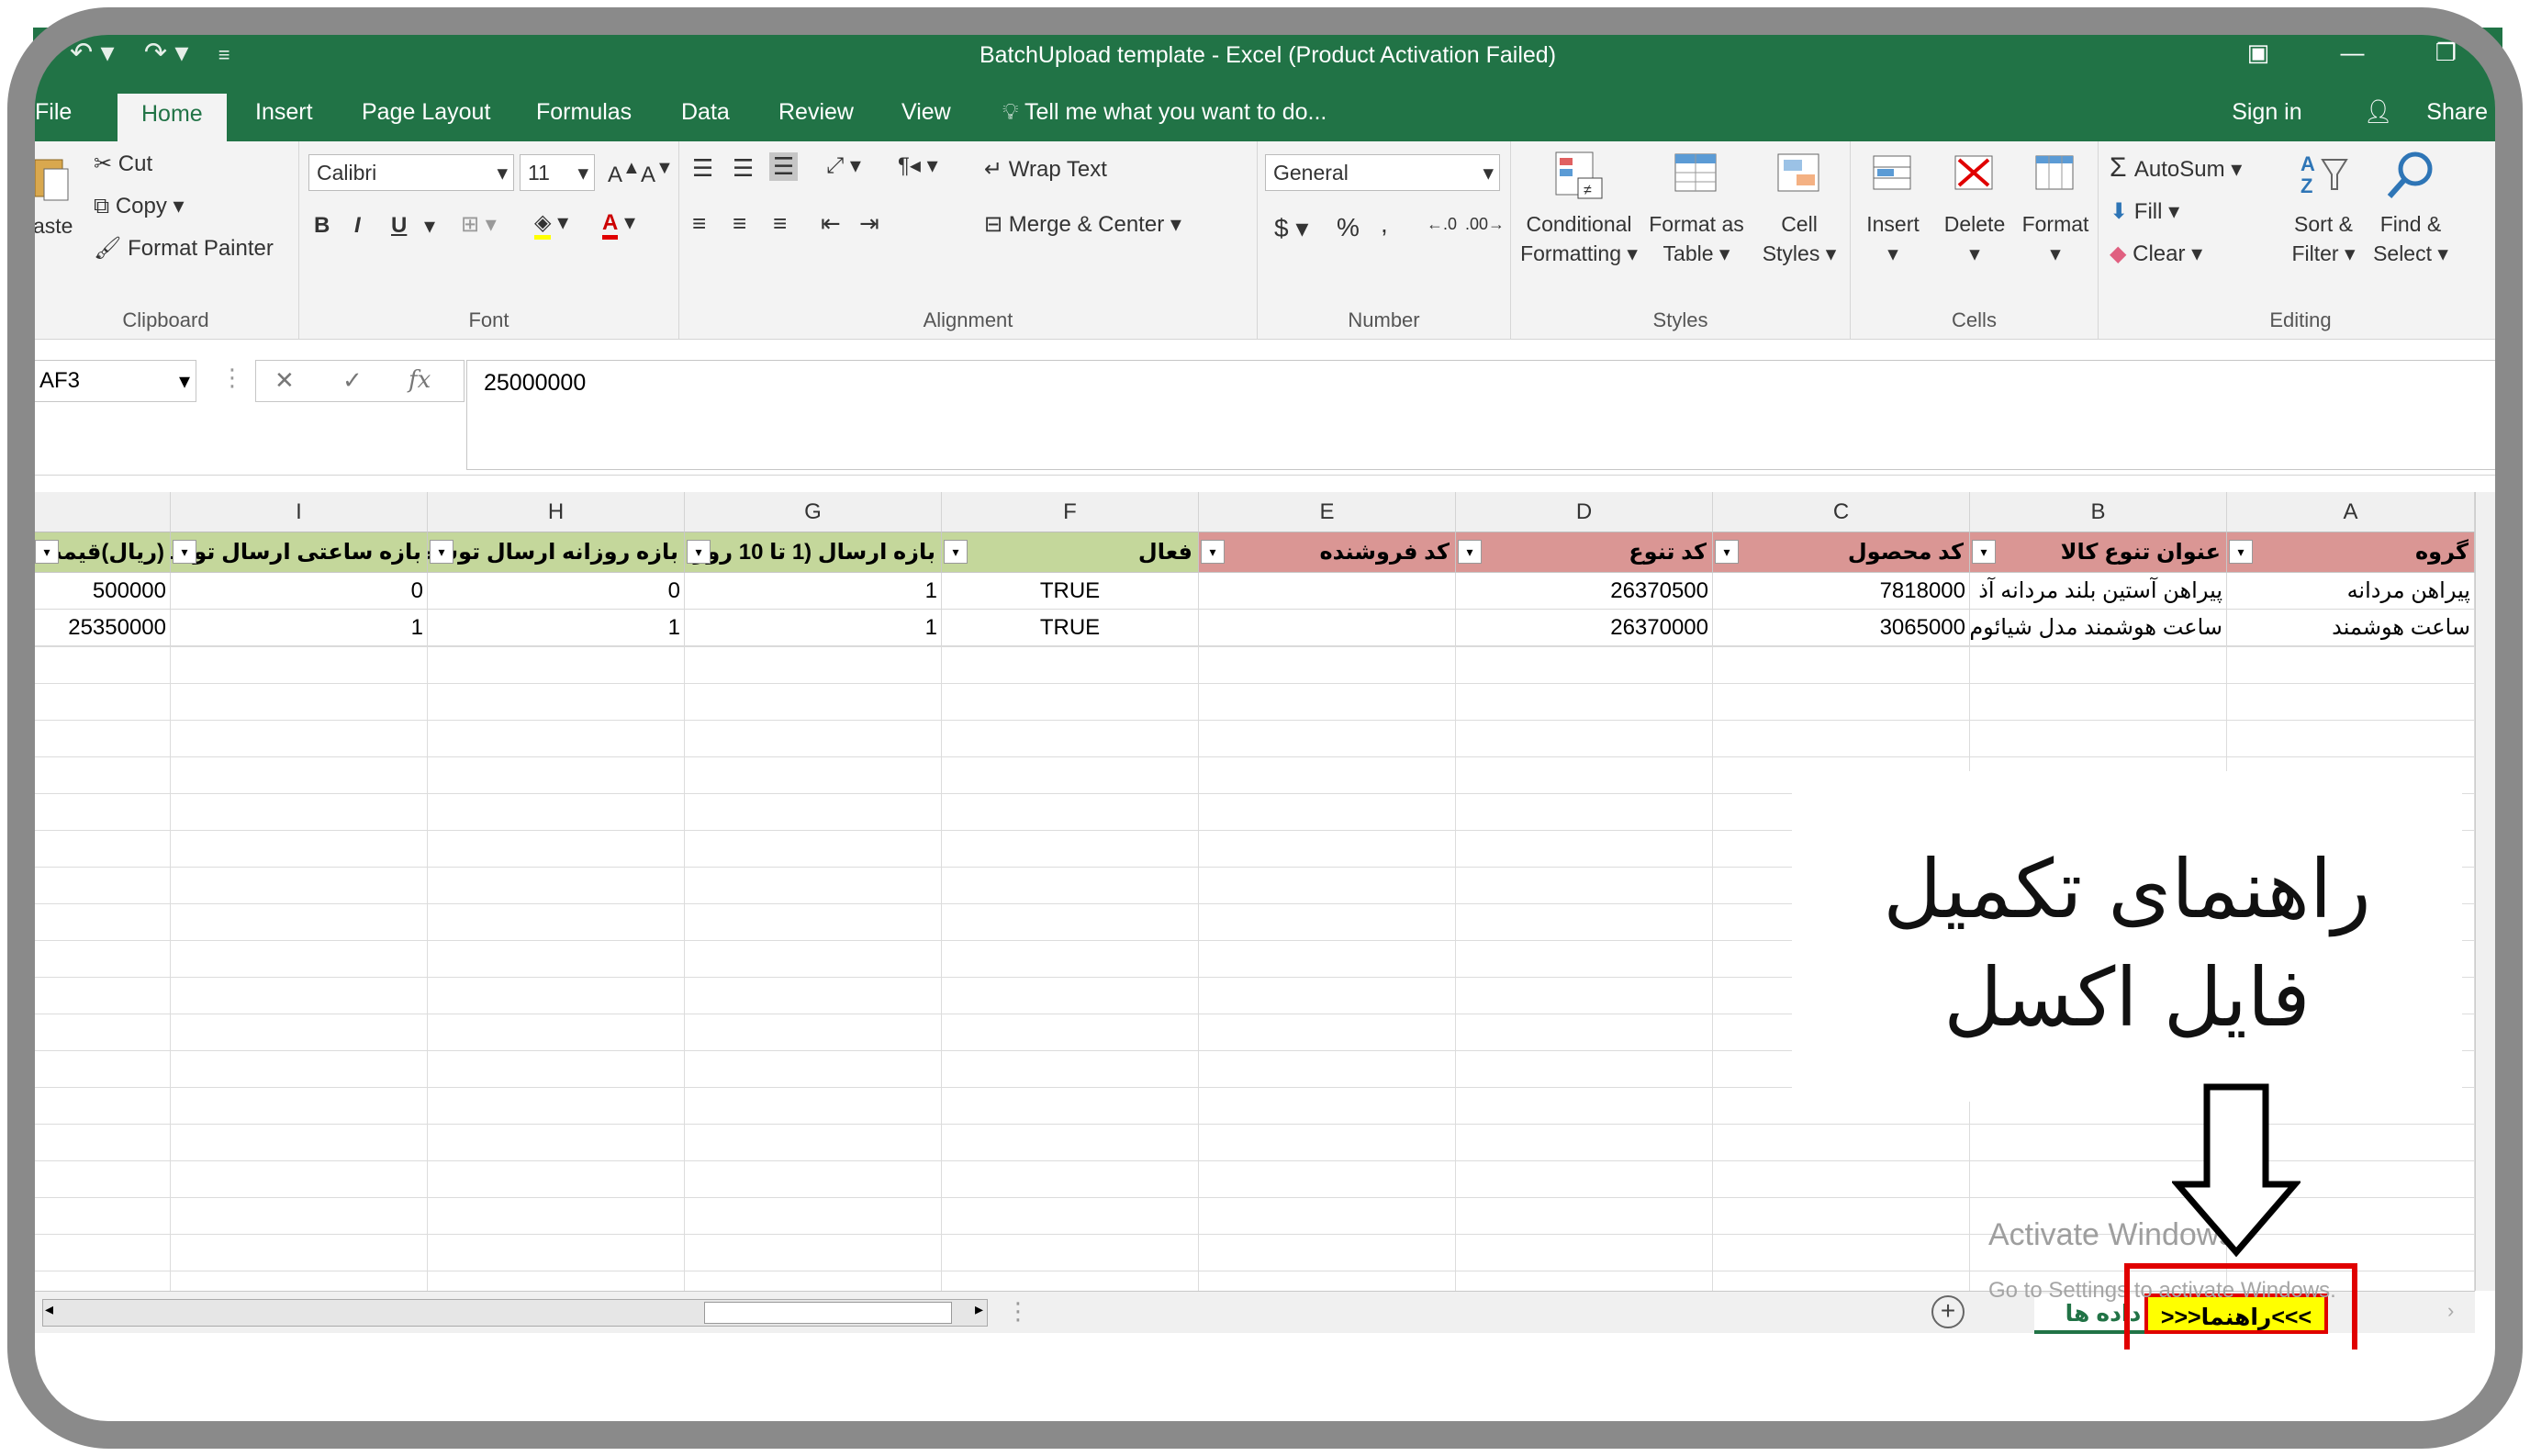 The height and width of the screenshot is (1456, 2530). Describe the element at coordinates (2411, 207) in the screenshot. I see `find-select-button: Find & Select ▾` at that location.